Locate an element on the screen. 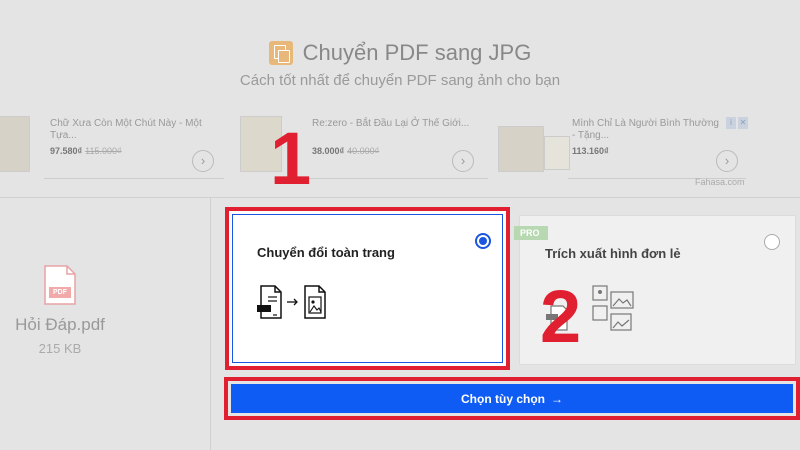  action-highlight: Chọn tùy chọn → is located at coordinates (512, 398).